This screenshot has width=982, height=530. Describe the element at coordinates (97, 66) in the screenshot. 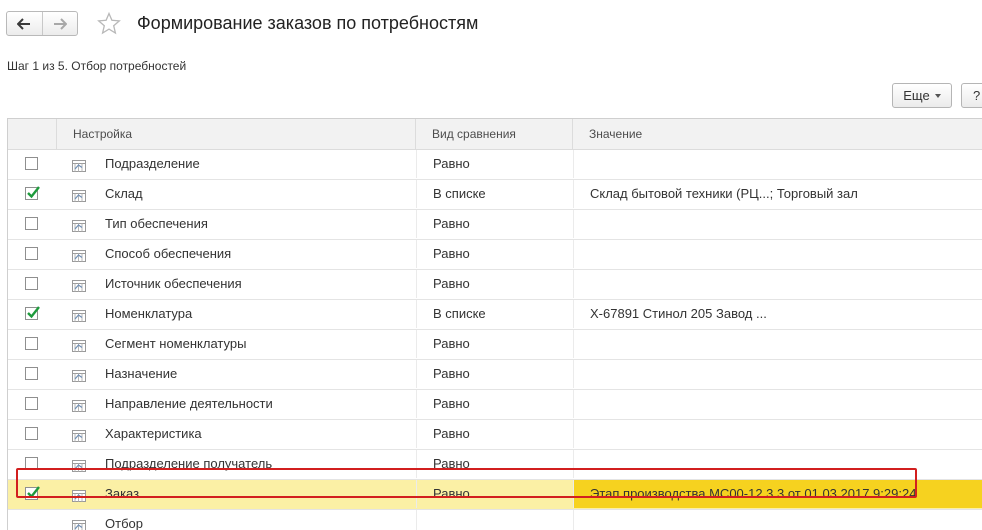

I see `step-indicator: Шаг 1 из 5. Отбор потребностей` at that location.